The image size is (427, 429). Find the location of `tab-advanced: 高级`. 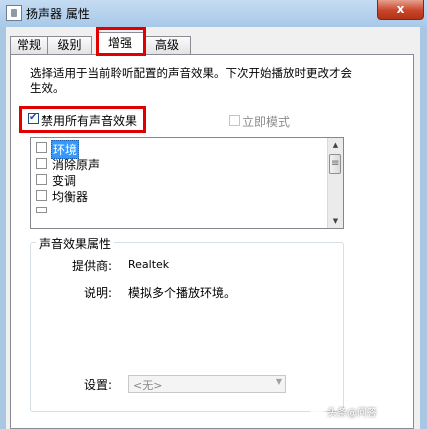

tab-advanced: 高级 is located at coordinates (167, 45).